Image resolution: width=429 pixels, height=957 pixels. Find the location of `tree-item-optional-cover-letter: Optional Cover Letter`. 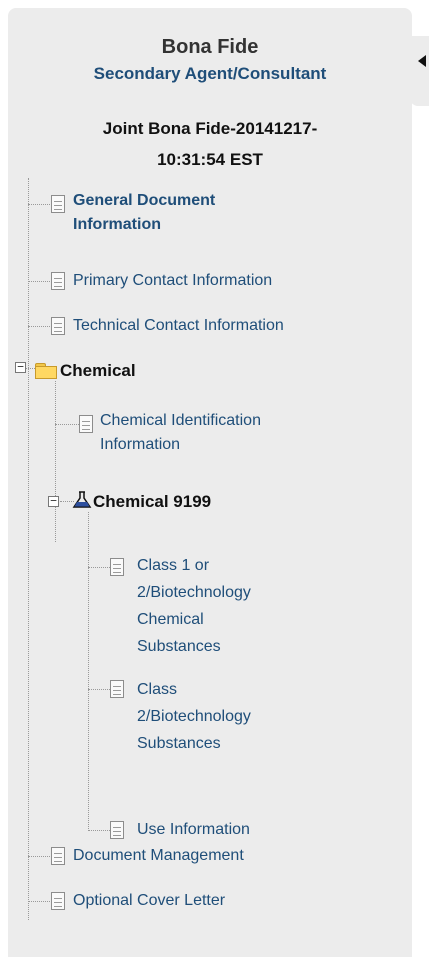

tree-item-optional-cover-letter: Optional Cover Letter is located at coordinates (149, 901).